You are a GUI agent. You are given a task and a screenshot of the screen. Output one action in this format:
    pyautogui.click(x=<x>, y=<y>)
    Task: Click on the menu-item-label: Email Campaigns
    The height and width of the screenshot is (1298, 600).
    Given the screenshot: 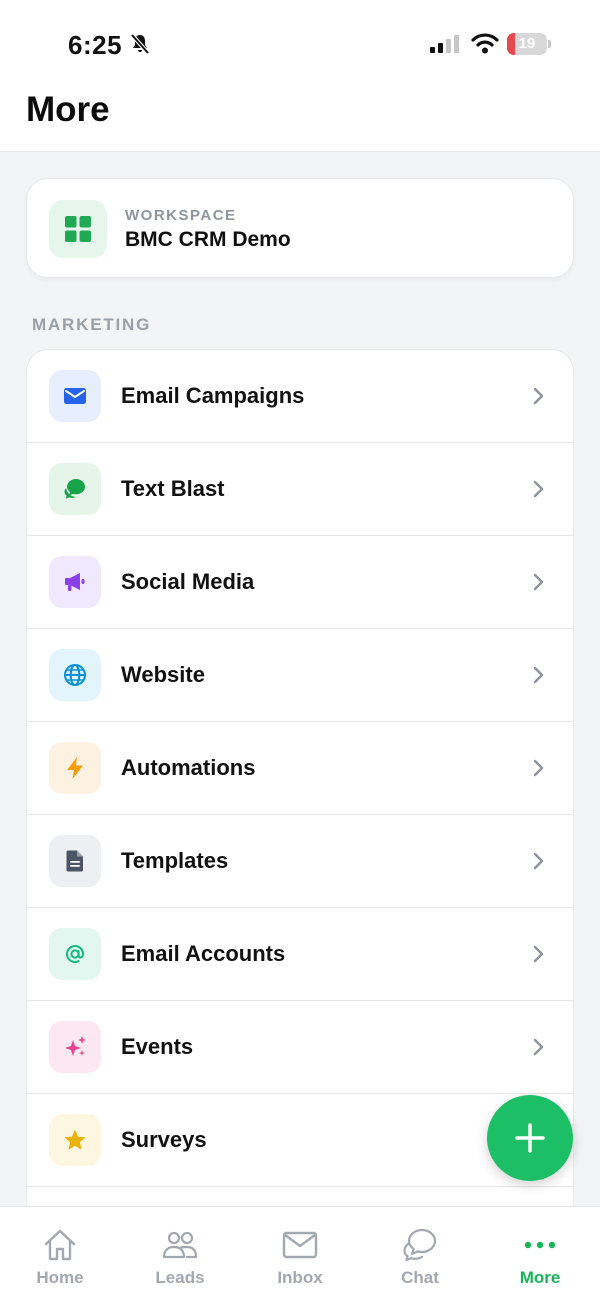 What is the action you would take?
    pyautogui.click(x=213, y=395)
    